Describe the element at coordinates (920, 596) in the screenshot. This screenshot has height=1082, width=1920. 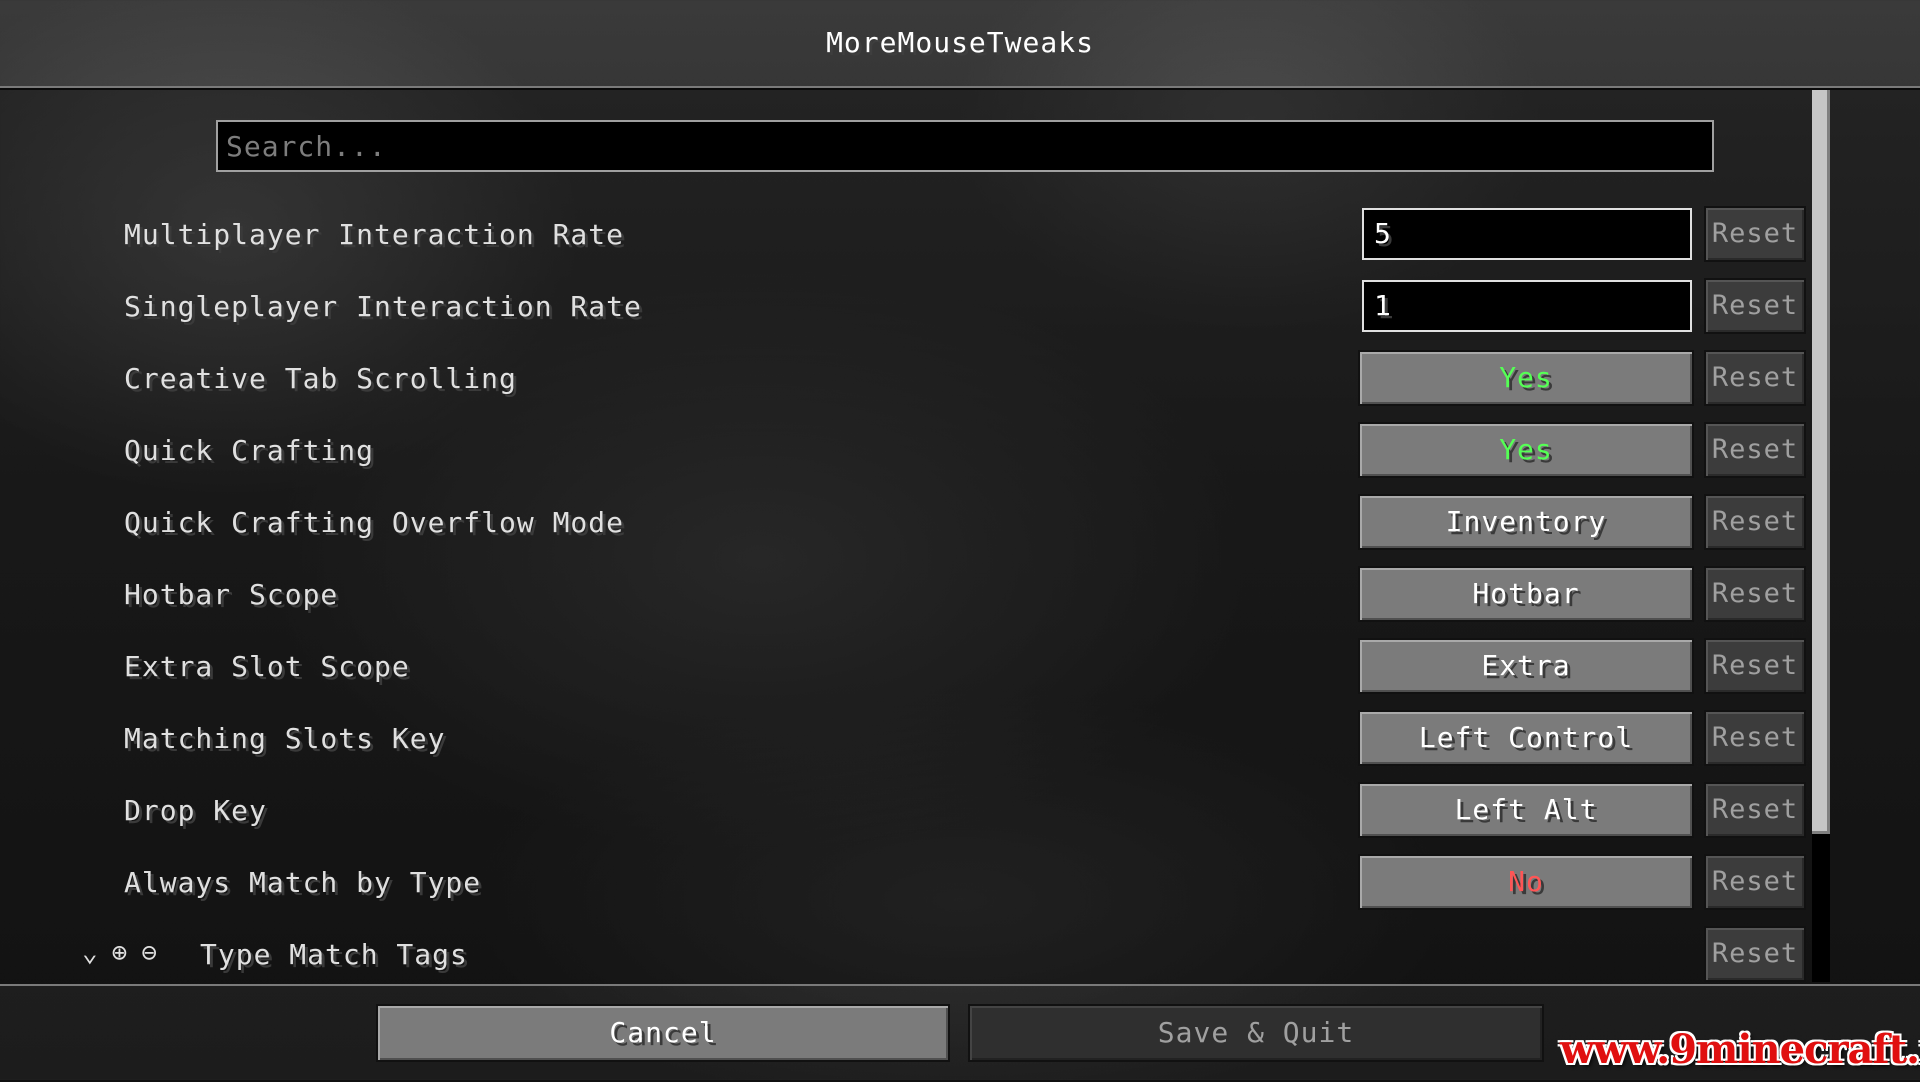
I see `config-row: Hotbar Scope Hotbar Reset` at that location.